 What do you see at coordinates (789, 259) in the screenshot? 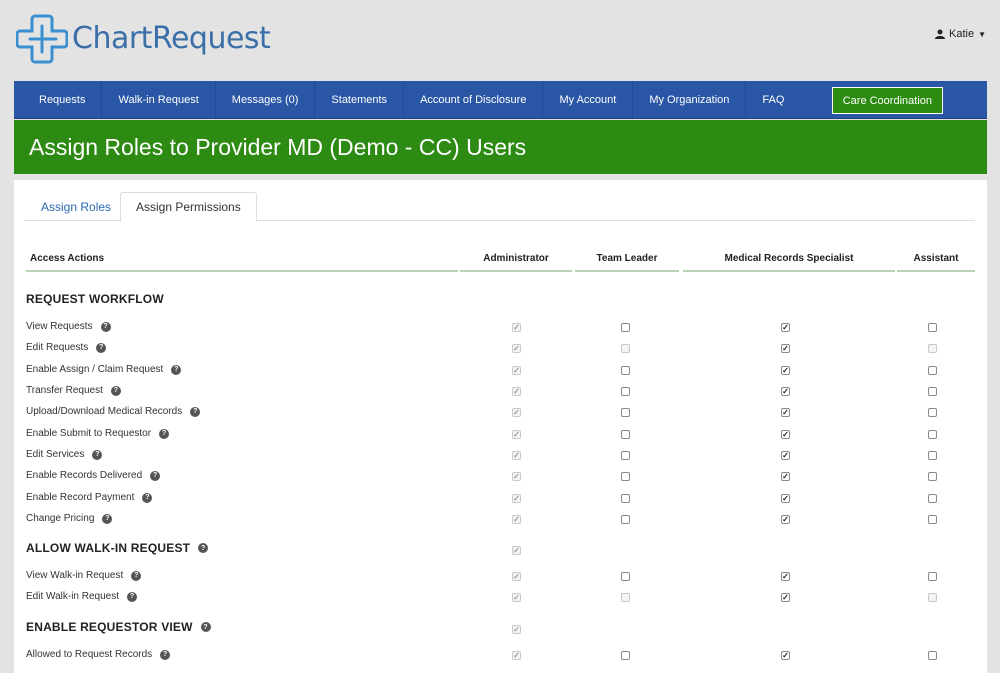
I see `column-header-medical-records-specialist: Medical Records Specialist` at bounding box center [789, 259].